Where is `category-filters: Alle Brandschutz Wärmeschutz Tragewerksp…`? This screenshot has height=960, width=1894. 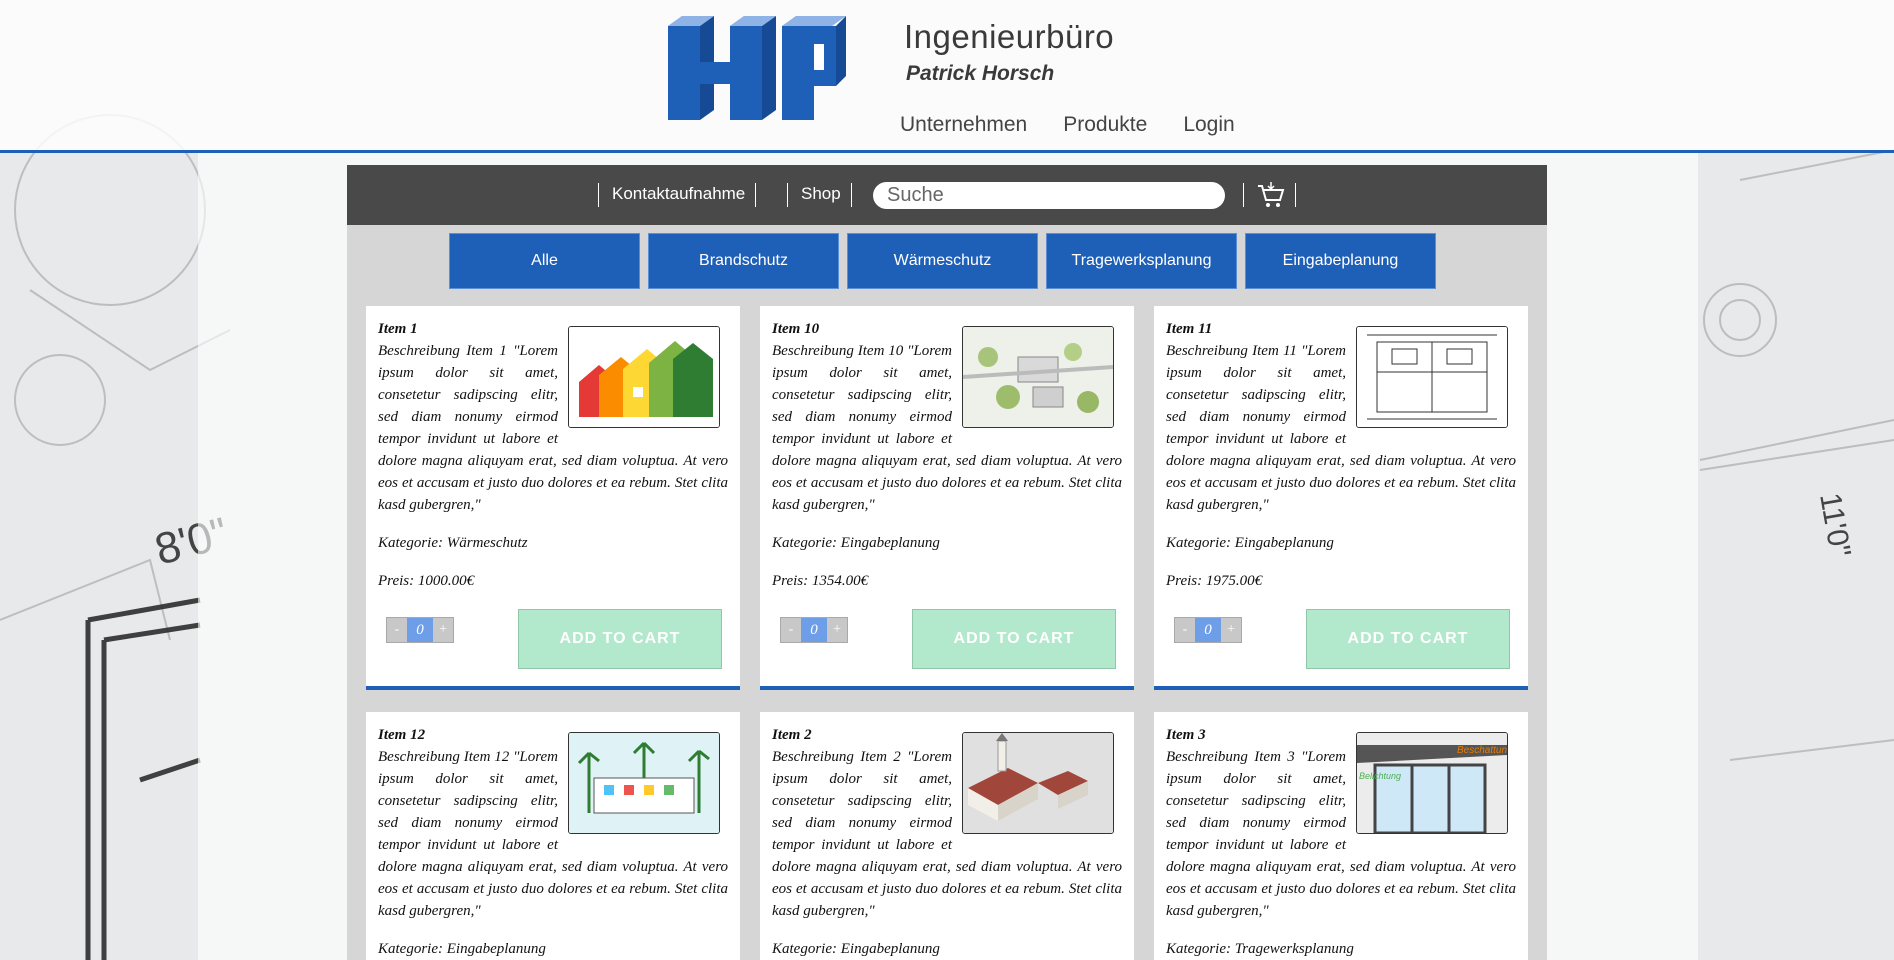 category-filters: Alle Brandschutz Wärmeschutz Tragewerksp… is located at coordinates (942, 261).